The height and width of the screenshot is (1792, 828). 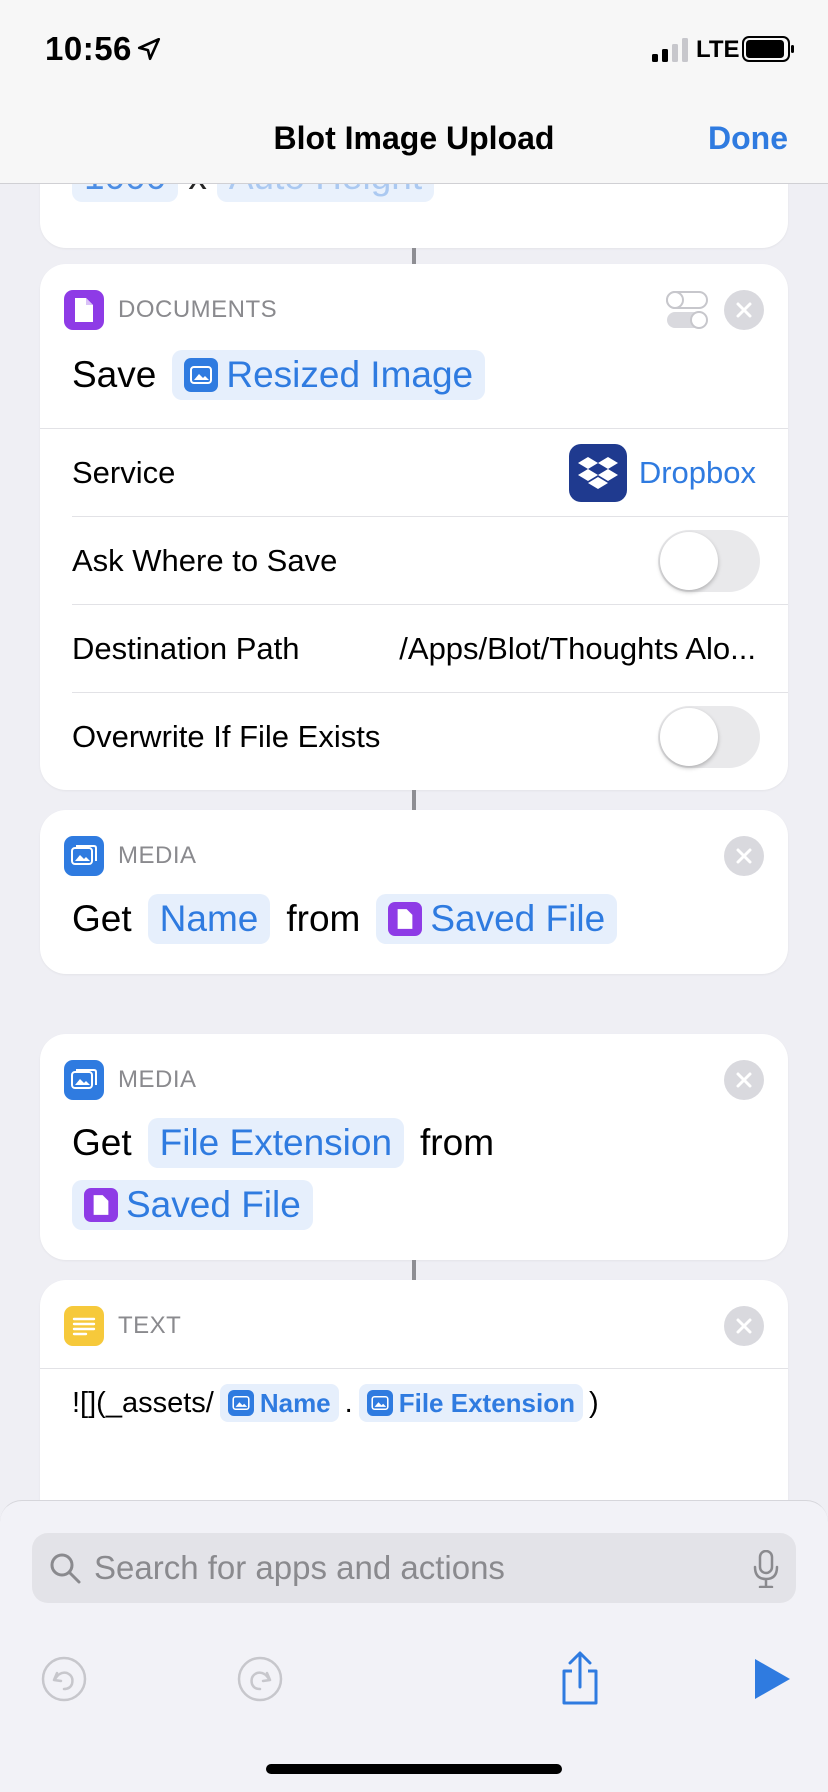 What do you see at coordinates (430, 560) in the screenshot?
I see `ask-where-row: Ask Where to Save` at bounding box center [430, 560].